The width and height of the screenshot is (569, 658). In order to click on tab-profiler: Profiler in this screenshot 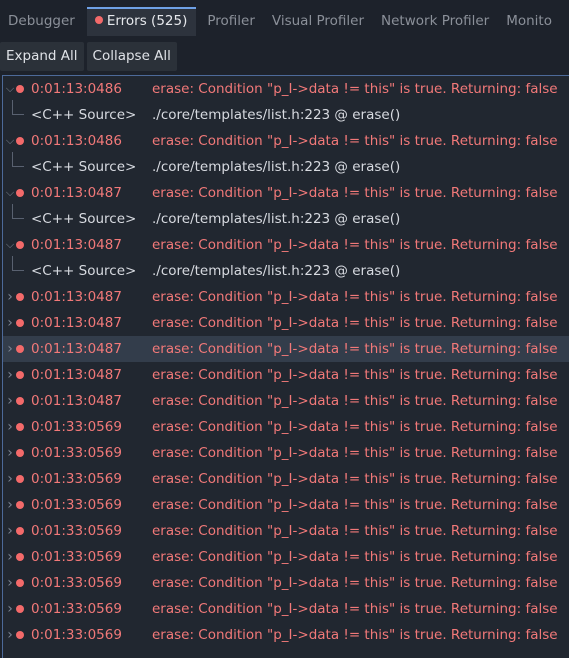, I will do `click(231, 21)`.